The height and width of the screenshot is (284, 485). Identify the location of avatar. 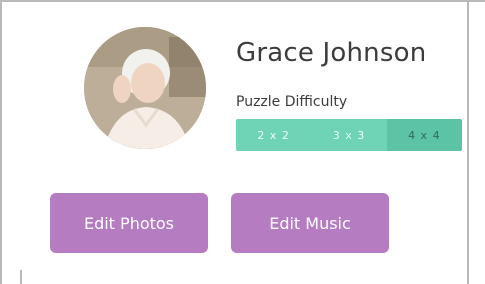
(145, 88).